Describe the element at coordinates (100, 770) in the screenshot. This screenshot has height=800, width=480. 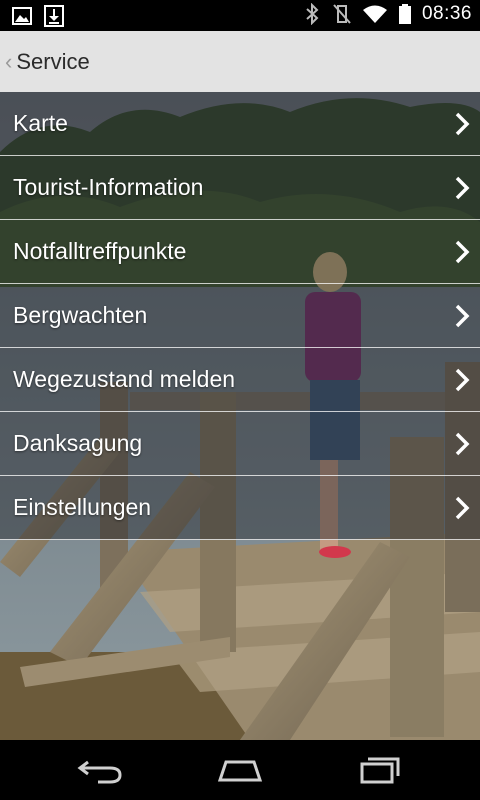
I see `back-icon` at that location.